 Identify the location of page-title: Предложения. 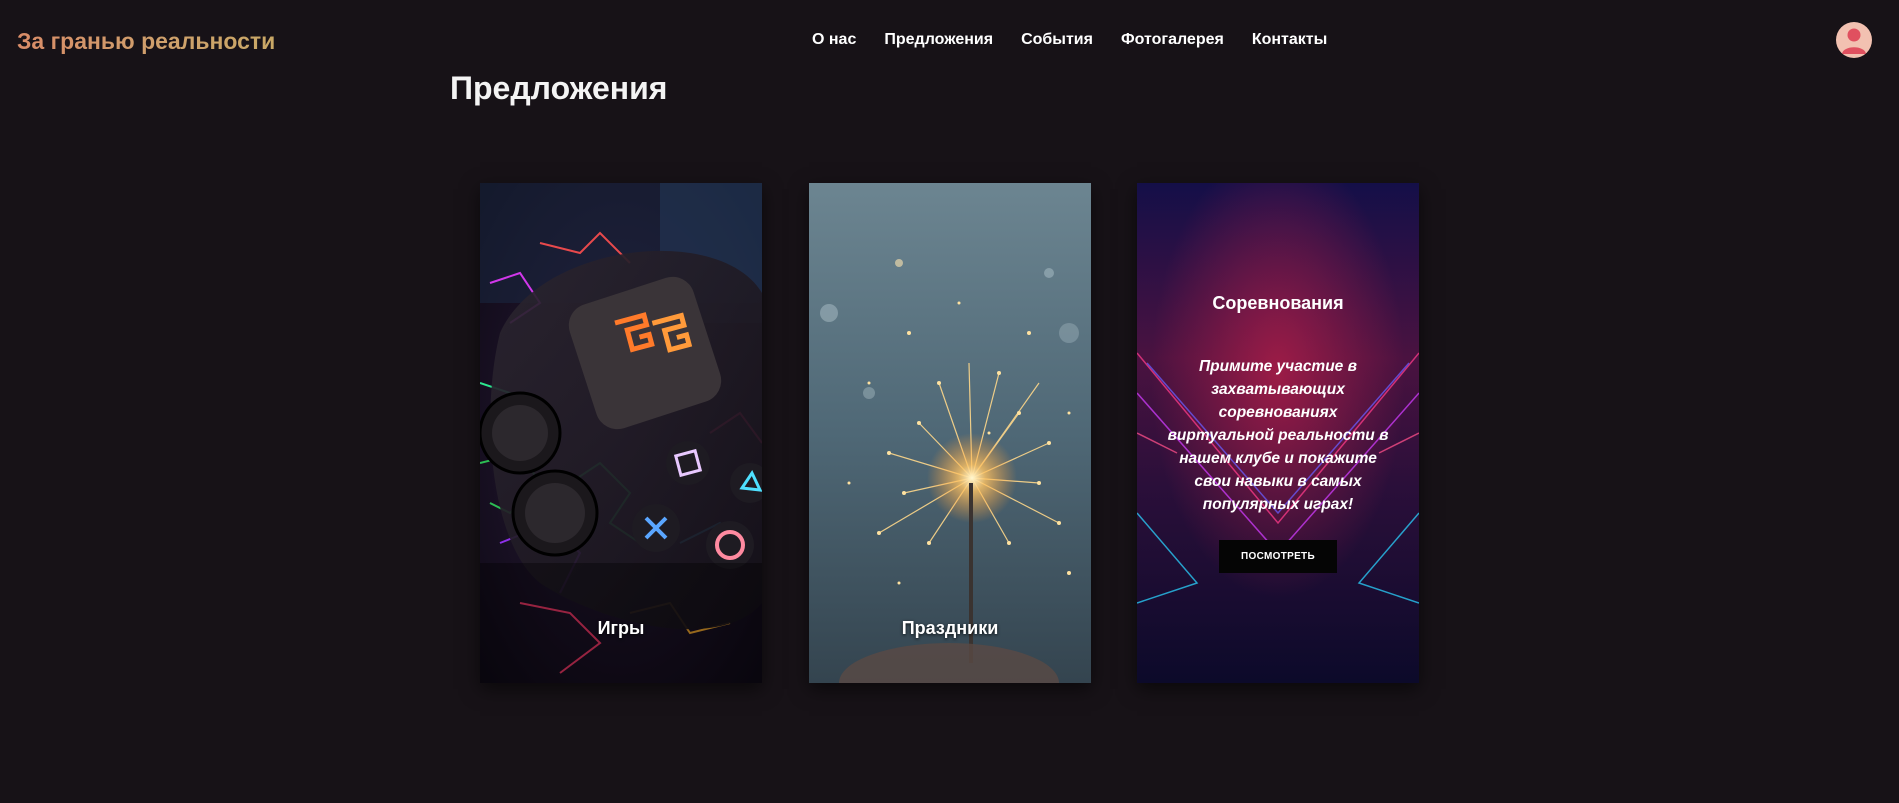
(559, 88).